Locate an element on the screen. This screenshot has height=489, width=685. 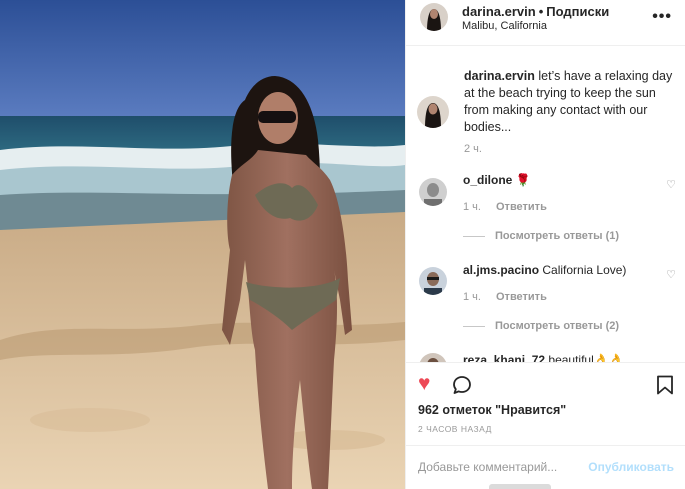
view-replies-button: Посмотреть ответы (1) is located at coordinates (557, 236).